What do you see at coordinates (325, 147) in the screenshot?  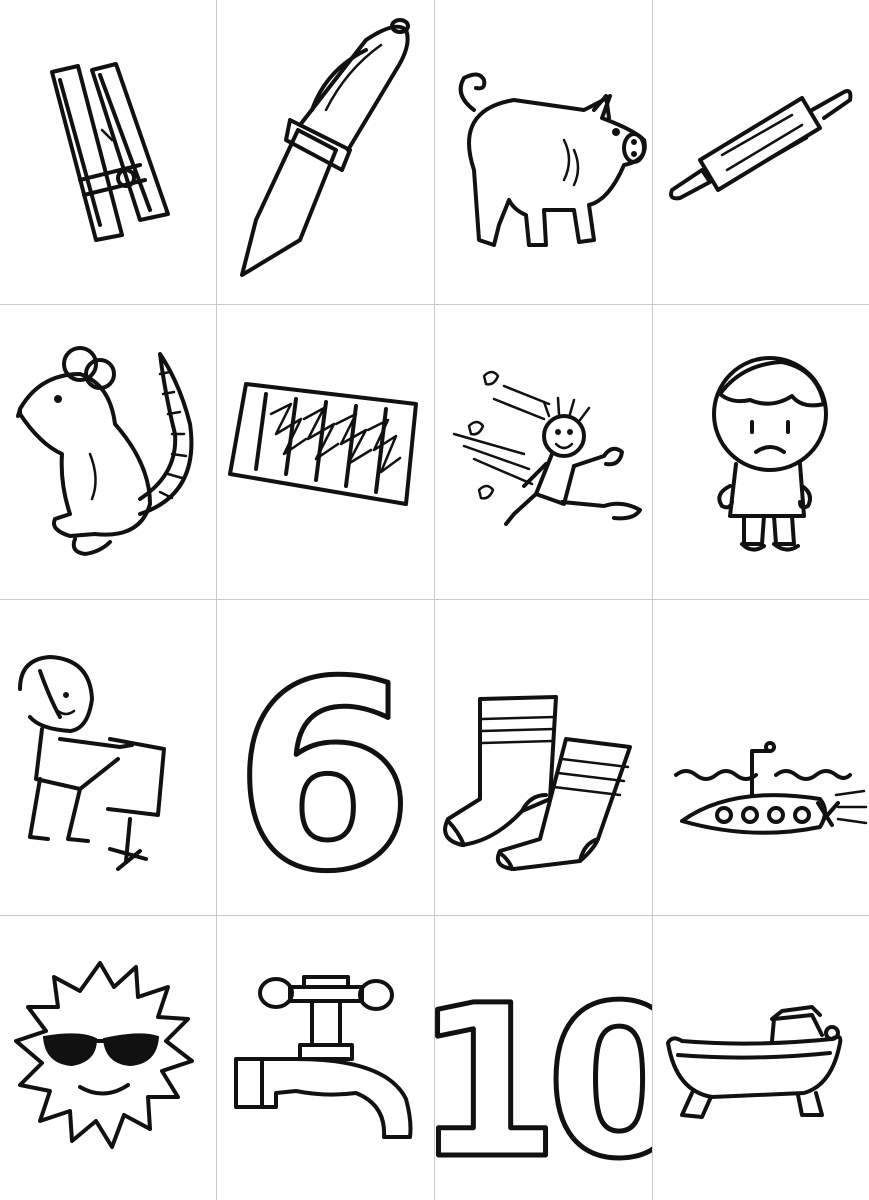 I see `pen-icon` at bounding box center [325, 147].